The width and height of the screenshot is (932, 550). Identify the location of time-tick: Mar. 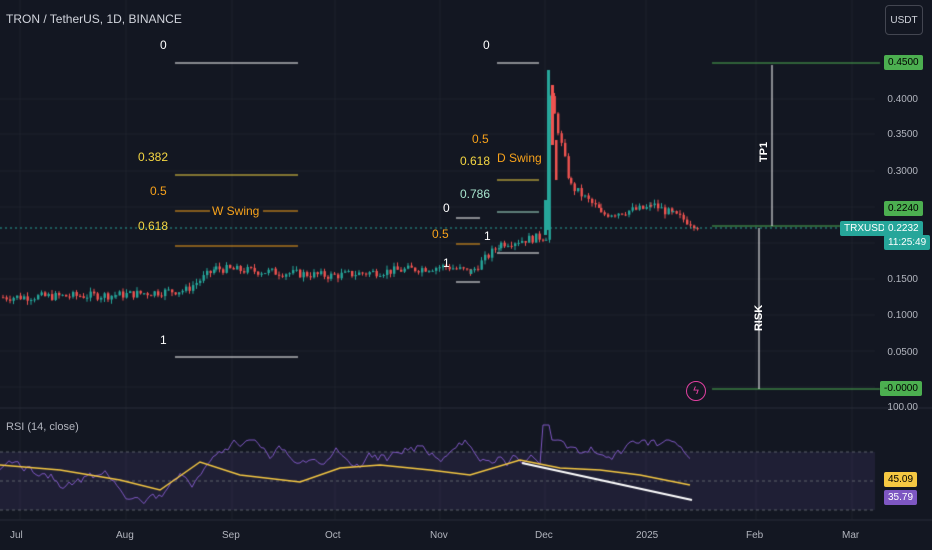
(851, 535).